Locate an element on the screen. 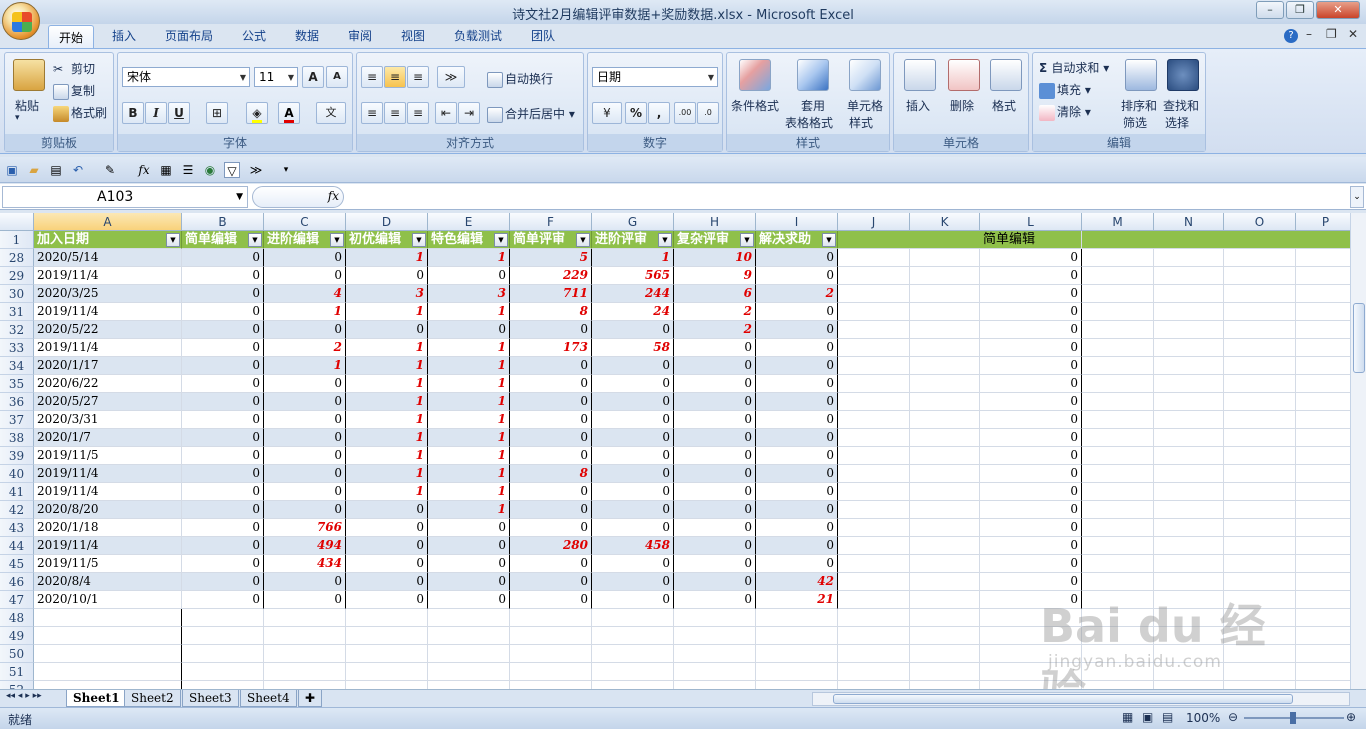 The width and height of the screenshot is (1366, 729). sheet-tab-4: Sheet4 is located at coordinates (268, 698).